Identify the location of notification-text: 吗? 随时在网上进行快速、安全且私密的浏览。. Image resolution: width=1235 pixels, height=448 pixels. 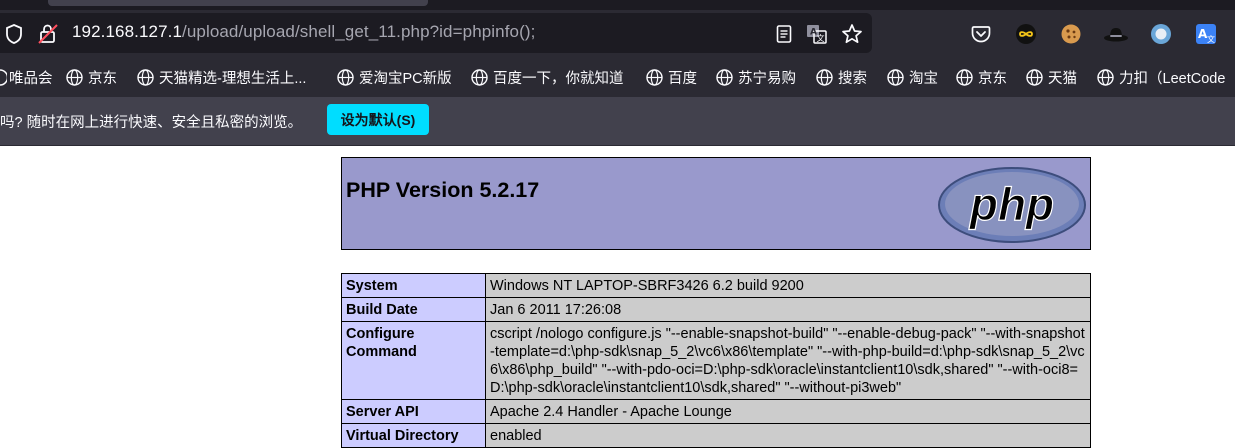
(151, 123).